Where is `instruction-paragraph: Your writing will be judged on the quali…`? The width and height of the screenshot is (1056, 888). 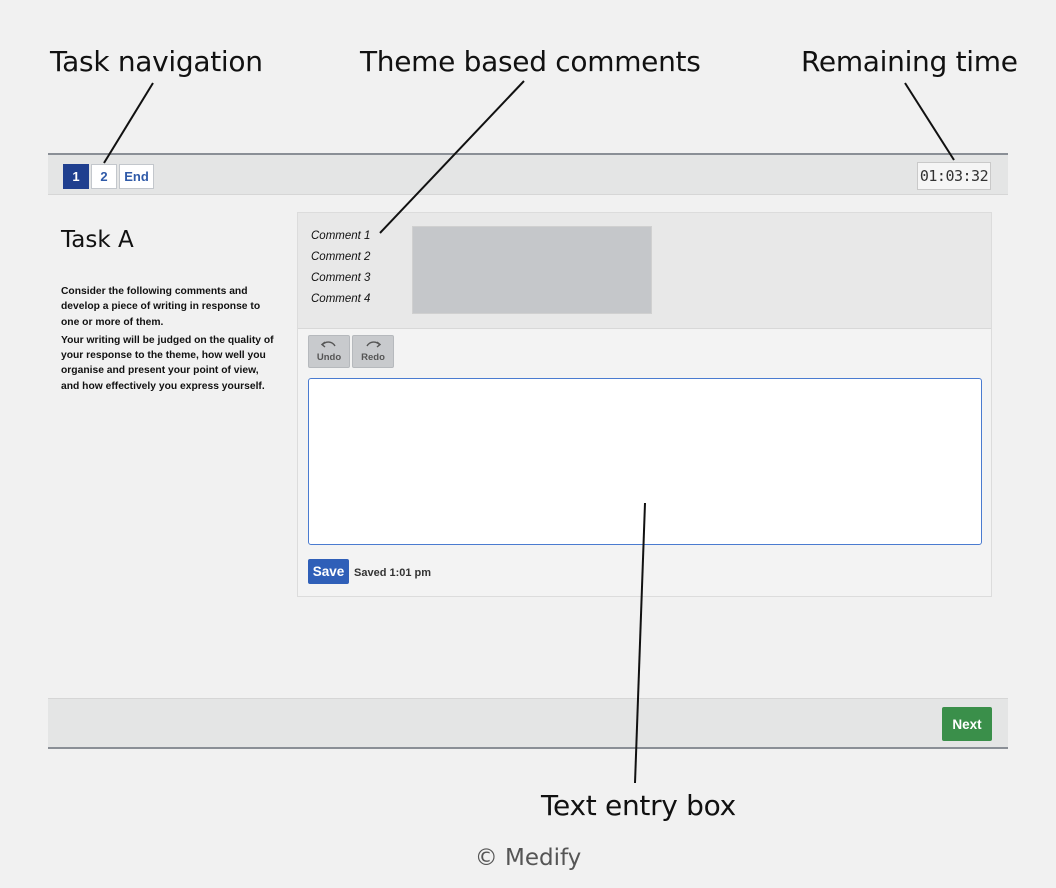 instruction-paragraph: Your writing will be judged on the quali… is located at coordinates (167, 363).